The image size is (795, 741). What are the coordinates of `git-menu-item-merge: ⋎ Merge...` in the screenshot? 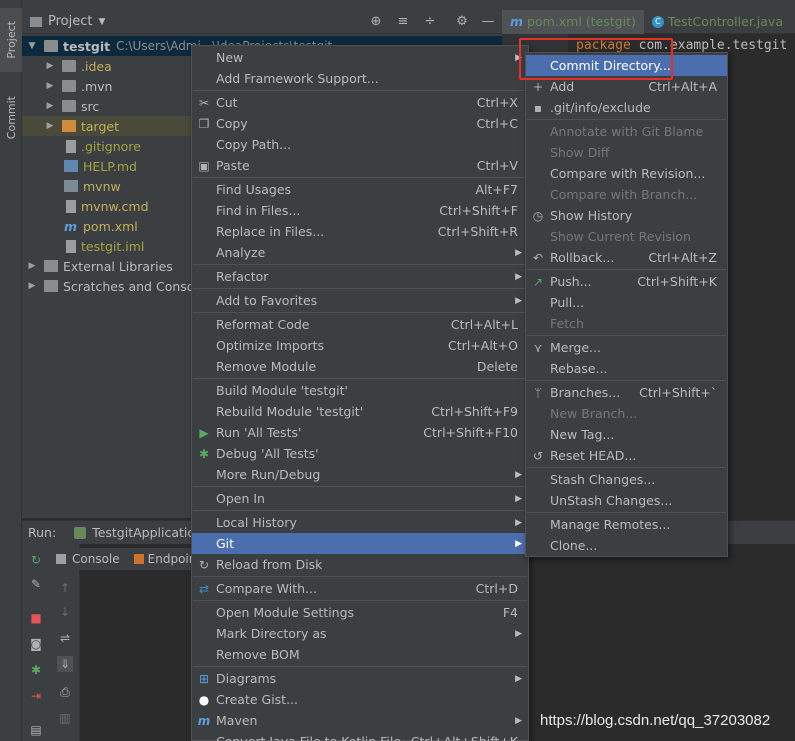 It's located at (626, 347).